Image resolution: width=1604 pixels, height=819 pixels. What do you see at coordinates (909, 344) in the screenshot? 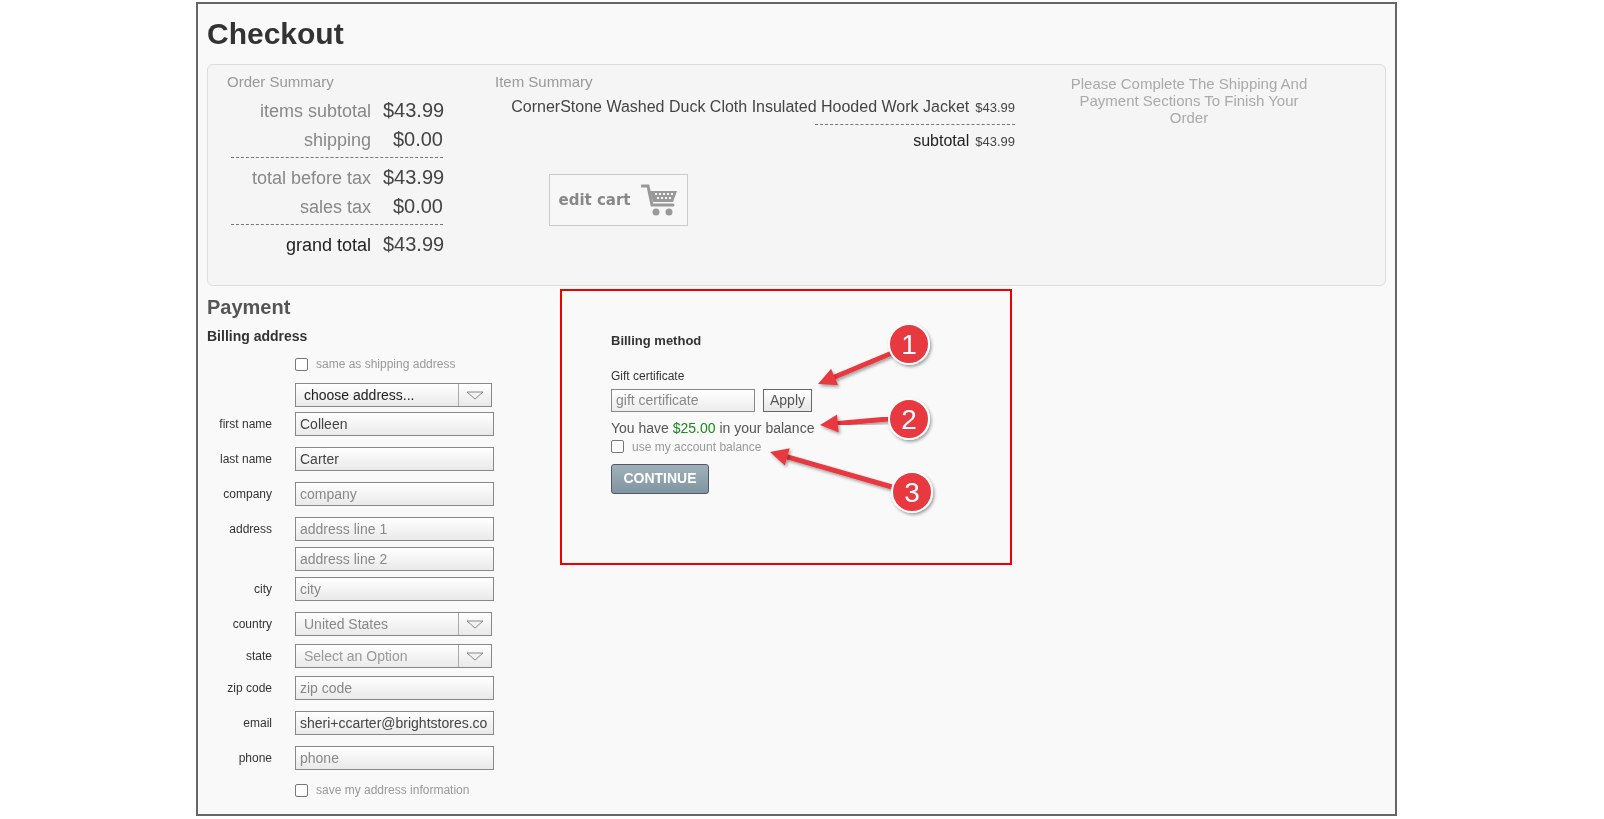
I see `number-badge: 1` at bounding box center [909, 344].